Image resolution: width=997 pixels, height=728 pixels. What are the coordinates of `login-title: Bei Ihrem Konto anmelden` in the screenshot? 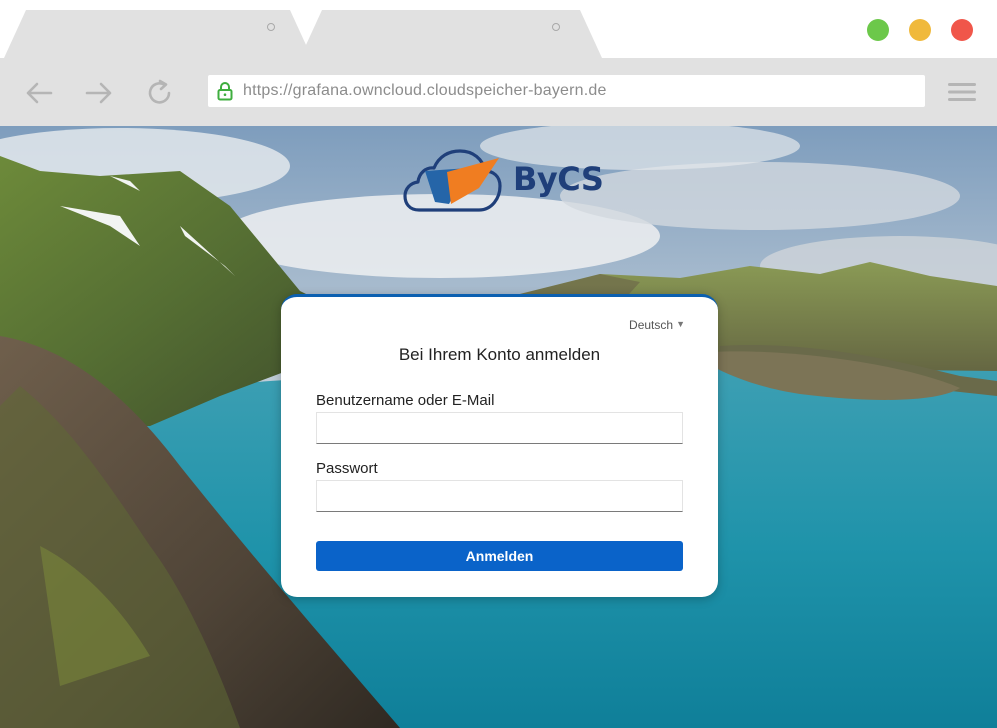 It's located at (499, 354).